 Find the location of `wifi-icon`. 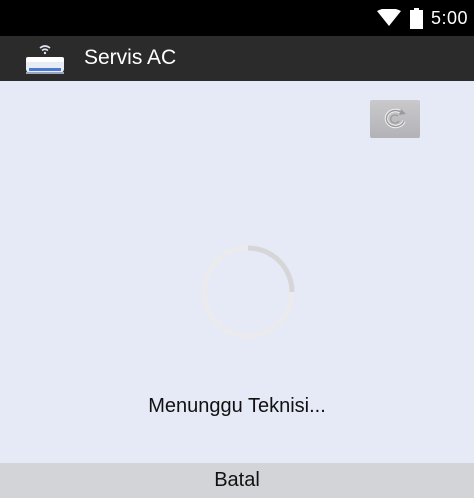

wifi-icon is located at coordinates (388, 17).